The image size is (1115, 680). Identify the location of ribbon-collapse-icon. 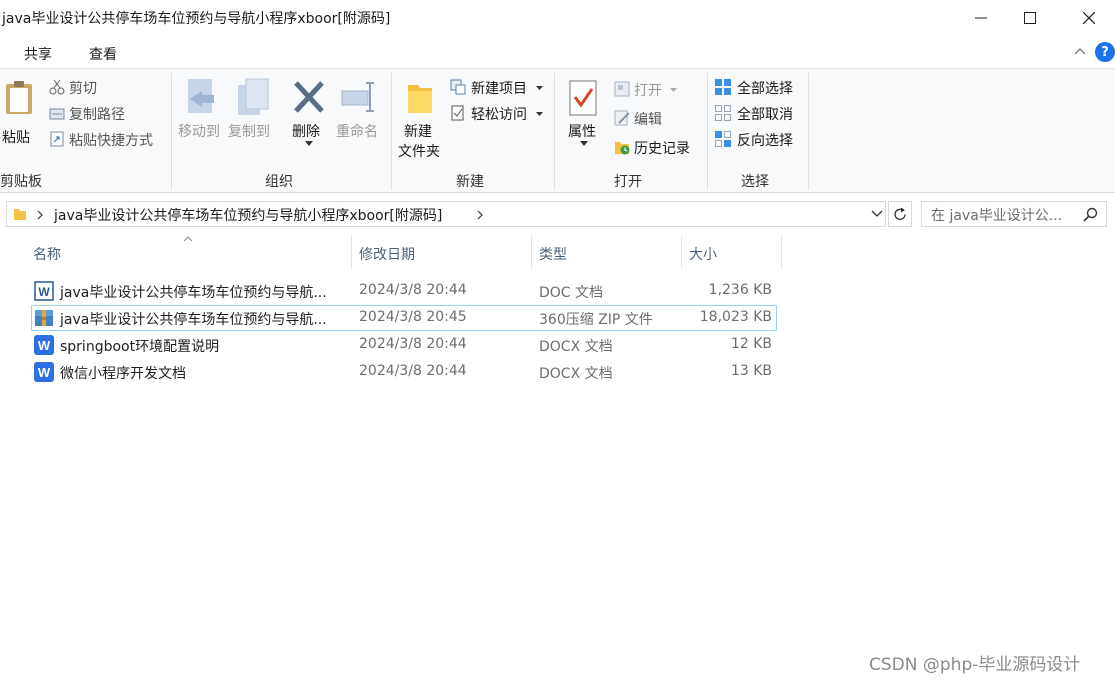
(1080, 52).